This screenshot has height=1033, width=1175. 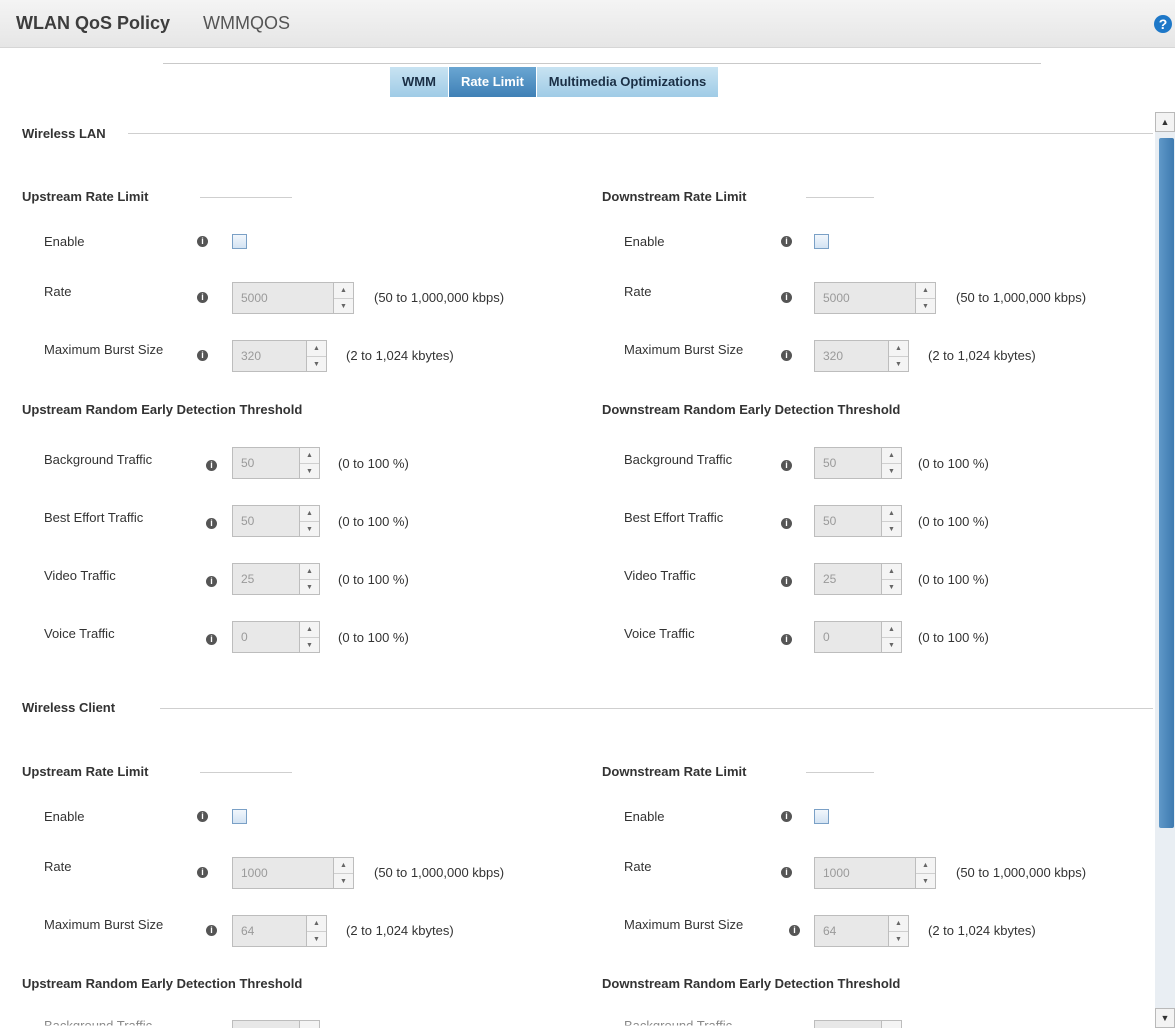 What do you see at coordinates (269, 931) in the screenshot?
I see `client-upstream-burst-input` at bounding box center [269, 931].